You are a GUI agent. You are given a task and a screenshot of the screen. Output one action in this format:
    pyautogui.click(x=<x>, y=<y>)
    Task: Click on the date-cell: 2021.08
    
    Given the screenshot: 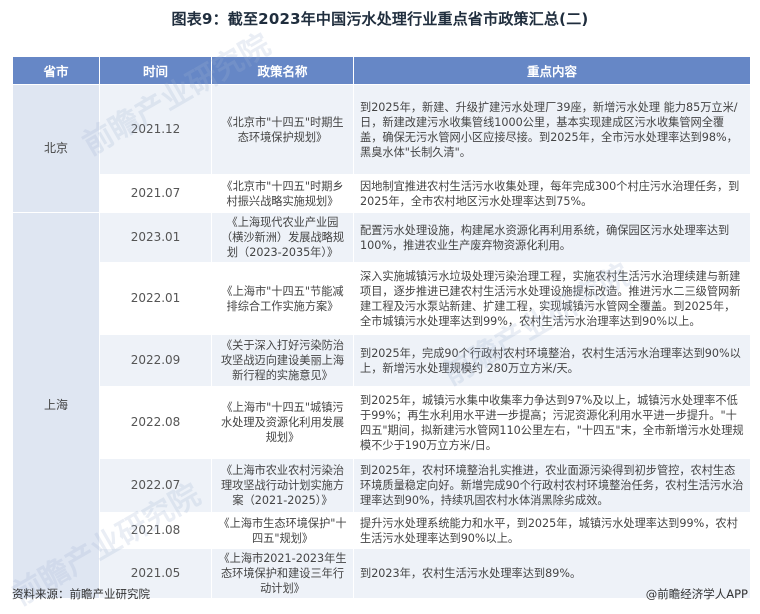 What is the action you would take?
    pyautogui.click(x=155, y=530)
    